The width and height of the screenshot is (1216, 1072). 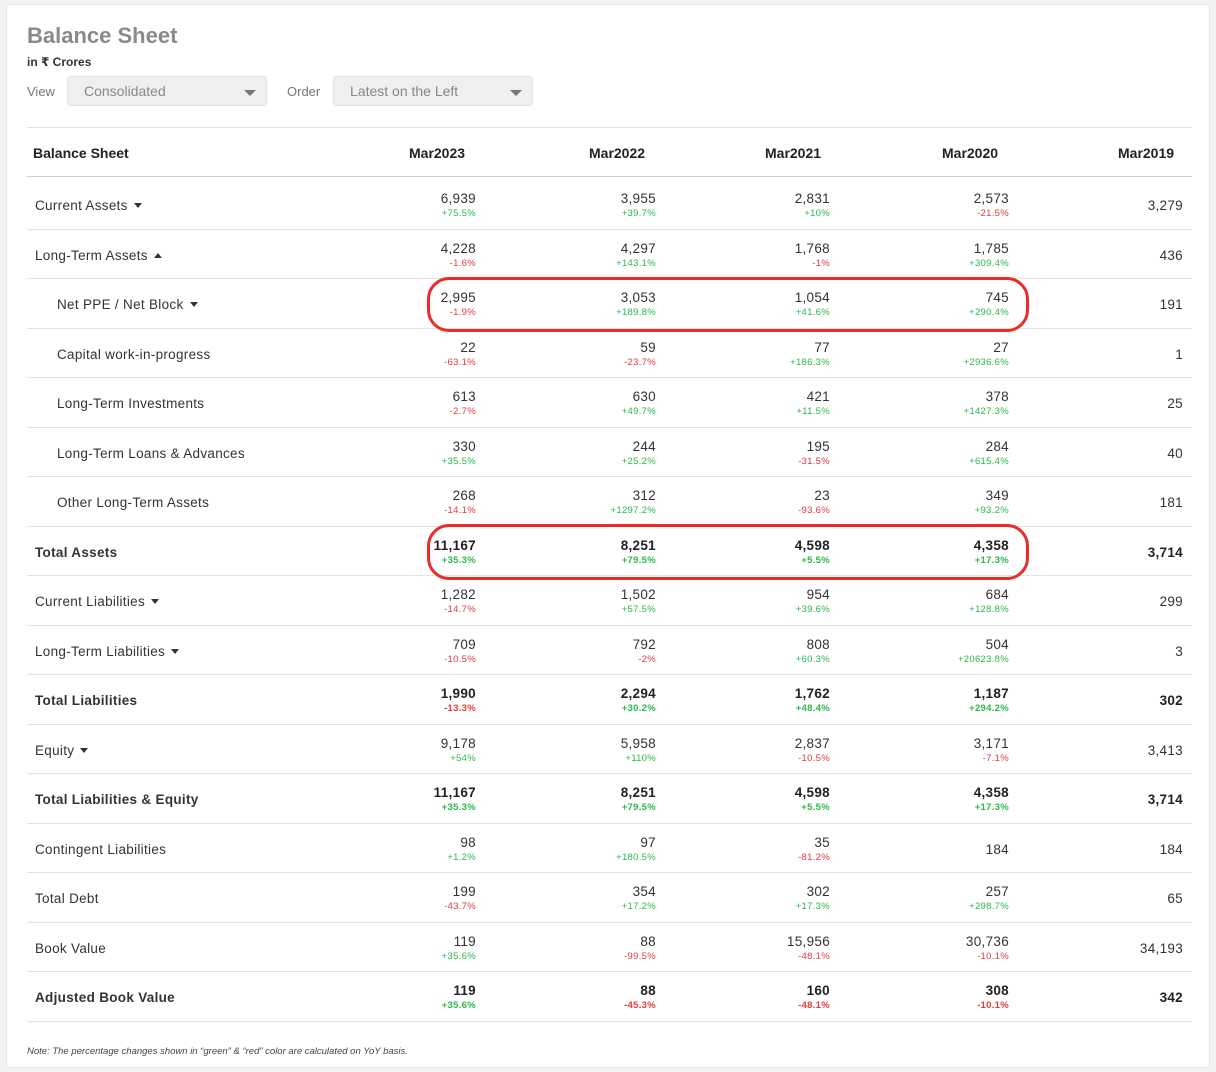 I want to click on cell-value: 2,831, so click(x=812, y=198).